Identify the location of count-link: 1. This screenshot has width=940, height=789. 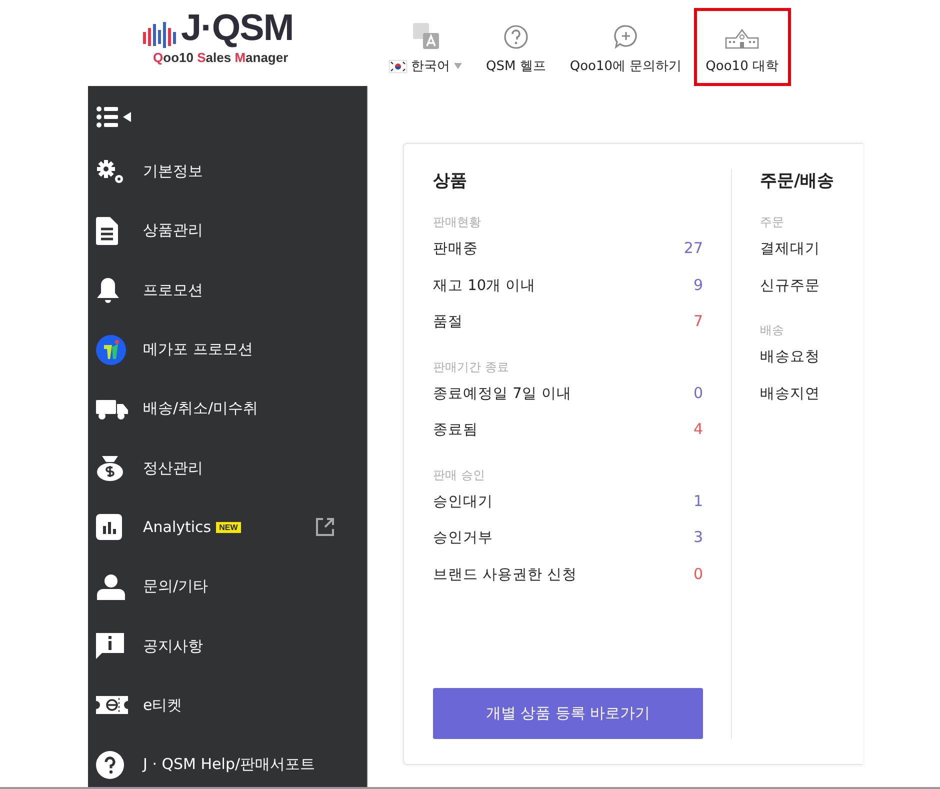
(698, 501).